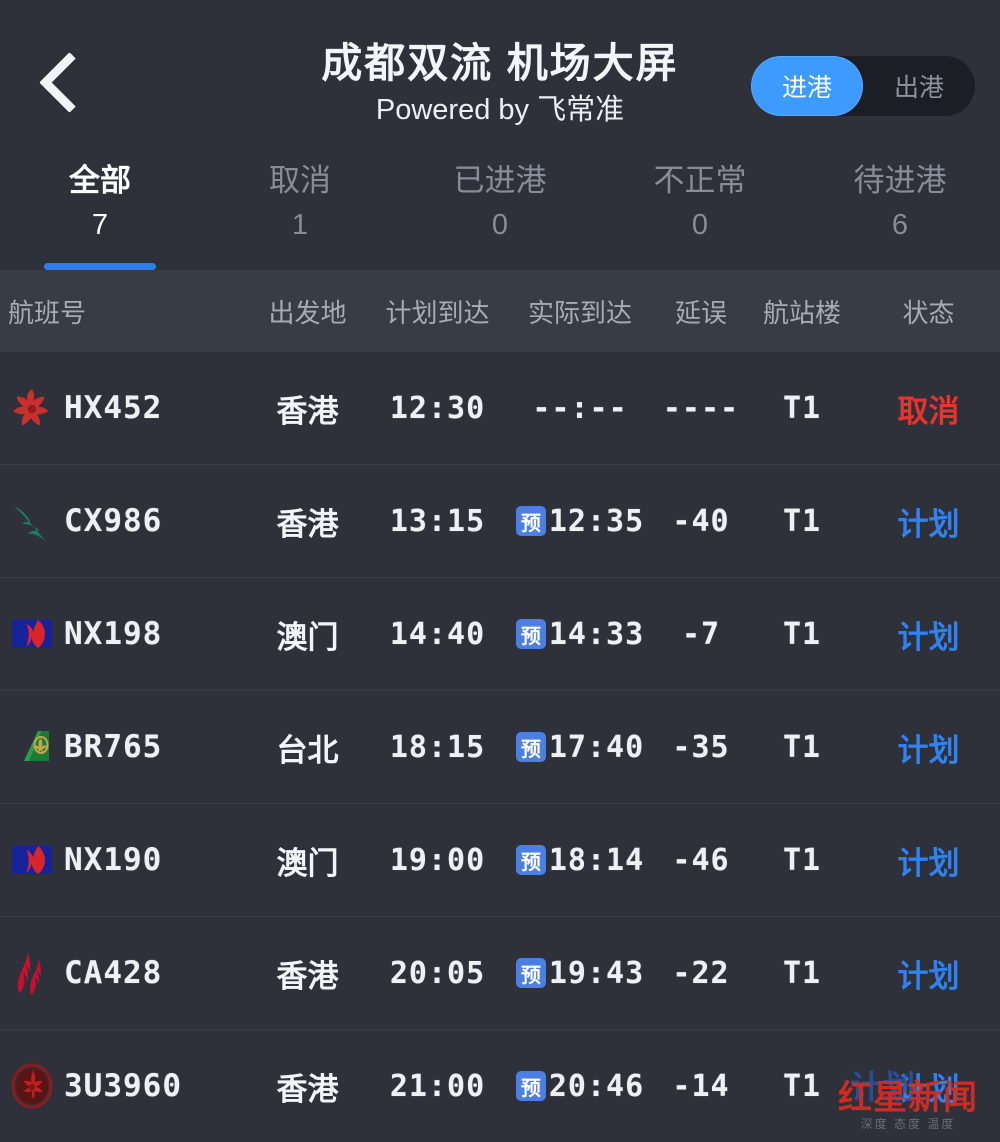 Image resolution: width=1000 pixels, height=1142 pixels. What do you see at coordinates (113, 634) in the screenshot?
I see `flight-number: NX198` at bounding box center [113, 634].